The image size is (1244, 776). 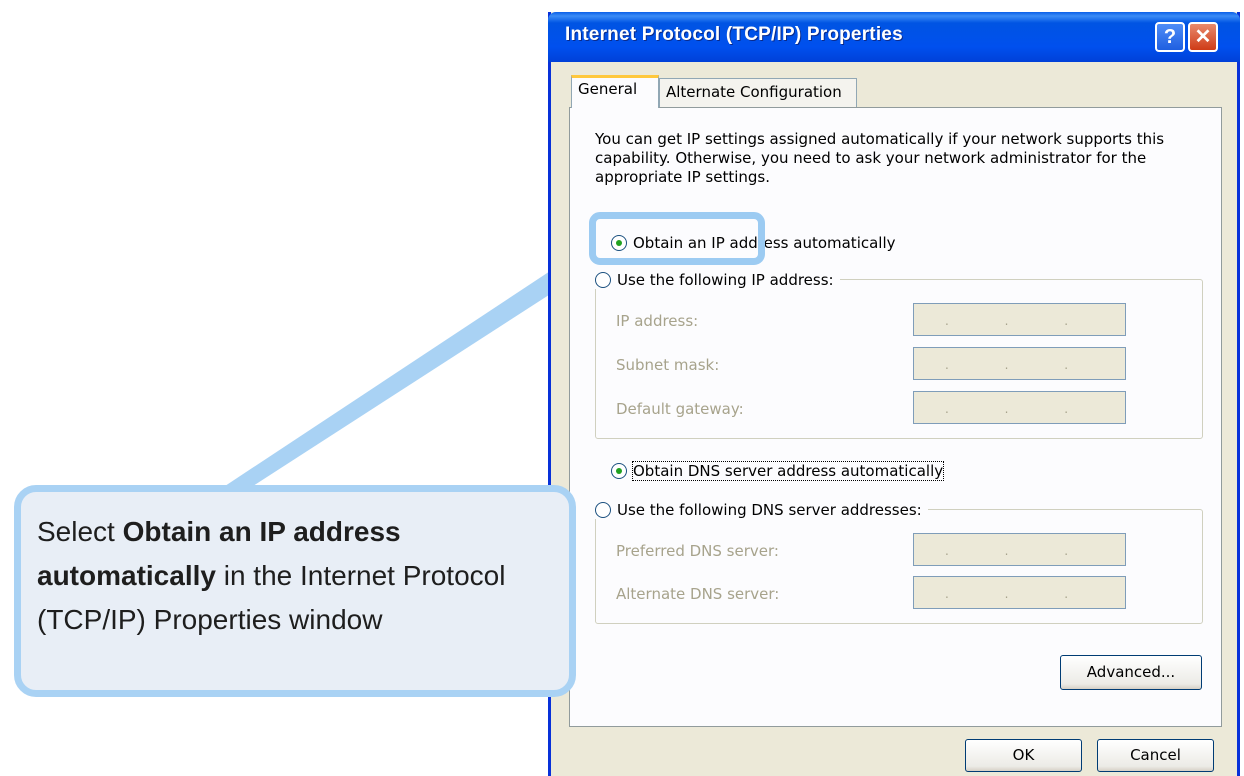 I want to click on default-gateway-field: . . ., so click(x=1019, y=407).